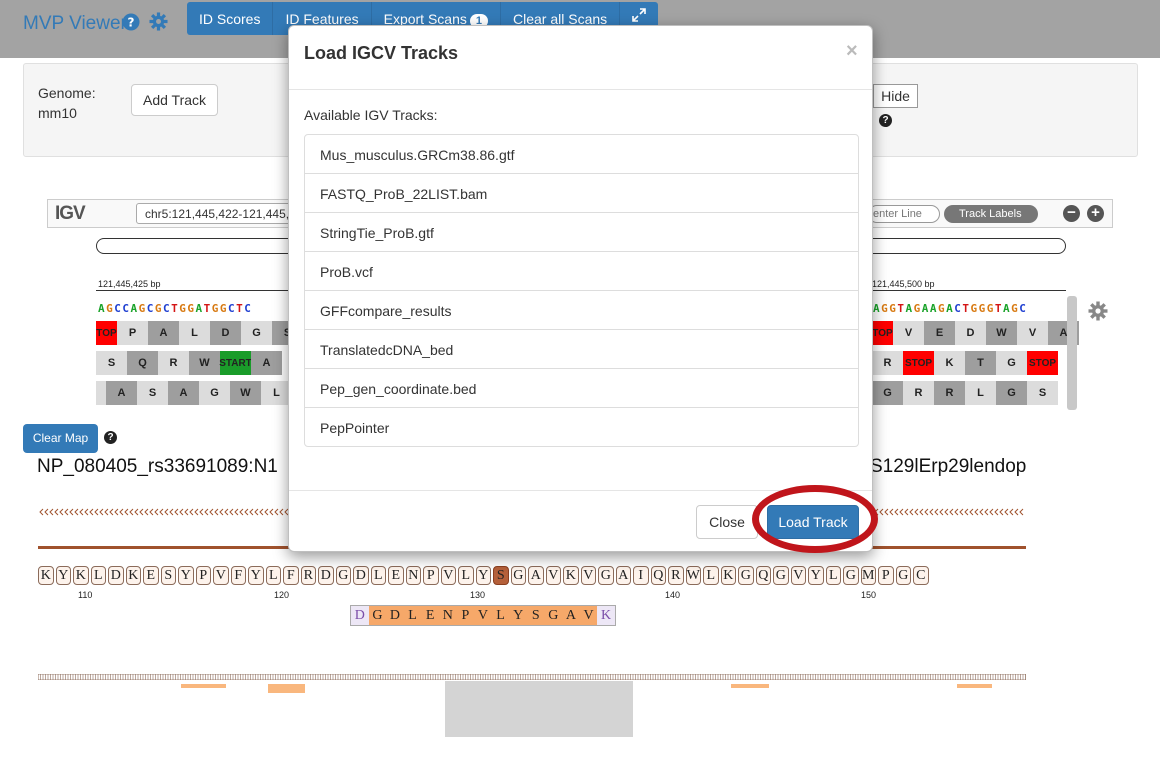 The height and width of the screenshot is (764, 1160). What do you see at coordinates (581, 349) in the screenshot?
I see `track-item: TranslatedcDNA_bed` at bounding box center [581, 349].